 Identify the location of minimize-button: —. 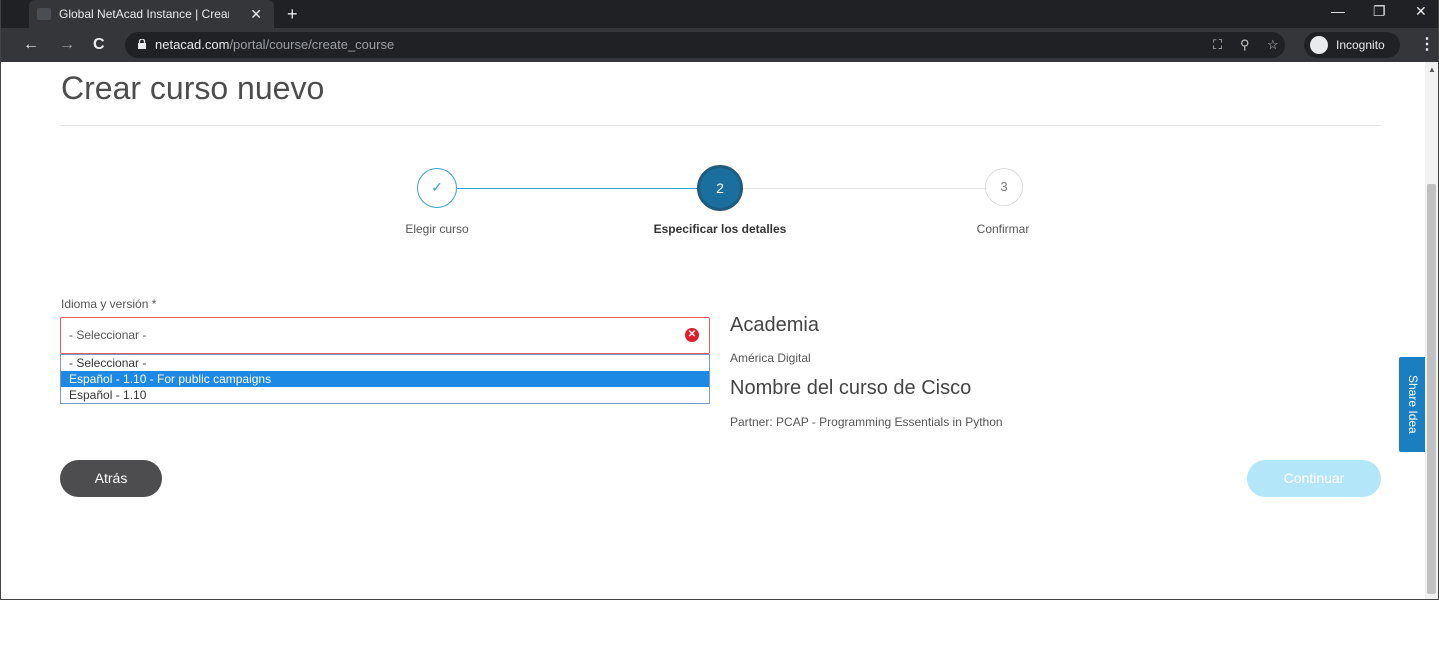
(1338, 11).